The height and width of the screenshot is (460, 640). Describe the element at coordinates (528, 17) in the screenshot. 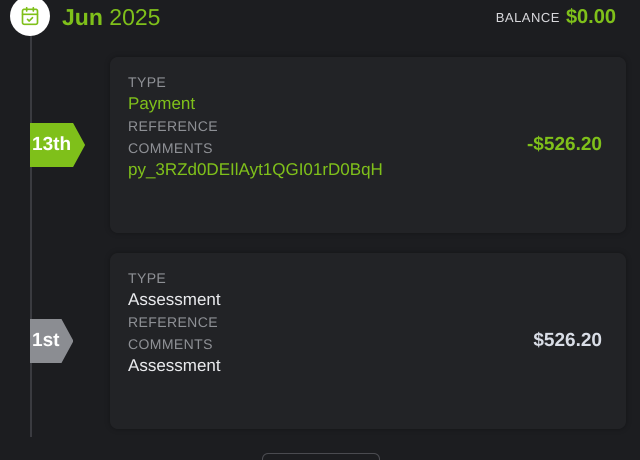

I see `balance-label: BALANCE` at that location.